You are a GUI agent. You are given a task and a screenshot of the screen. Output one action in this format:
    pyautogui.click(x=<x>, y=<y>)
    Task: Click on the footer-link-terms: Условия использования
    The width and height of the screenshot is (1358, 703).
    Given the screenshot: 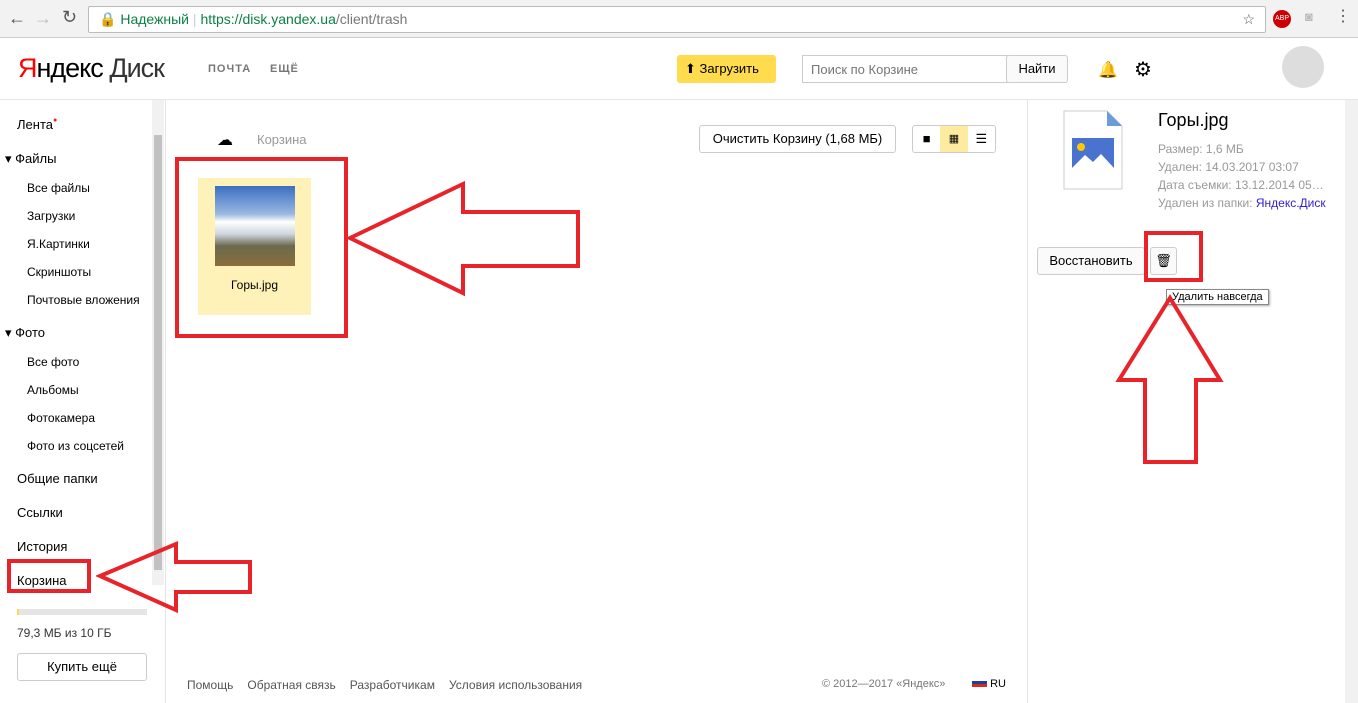 What is the action you would take?
    pyautogui.click(x=515, y=685)
    